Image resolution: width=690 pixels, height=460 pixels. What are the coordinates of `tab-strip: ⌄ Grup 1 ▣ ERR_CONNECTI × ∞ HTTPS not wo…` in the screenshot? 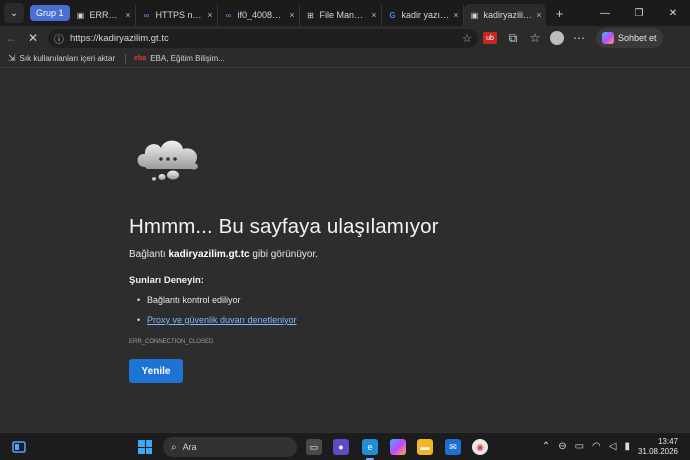 It's located at (345, 13).